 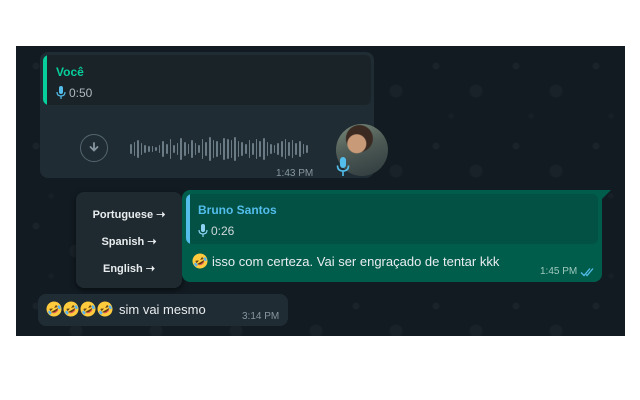 I want to click on message-time: 1:43 PM, so click(x=295, y=173).